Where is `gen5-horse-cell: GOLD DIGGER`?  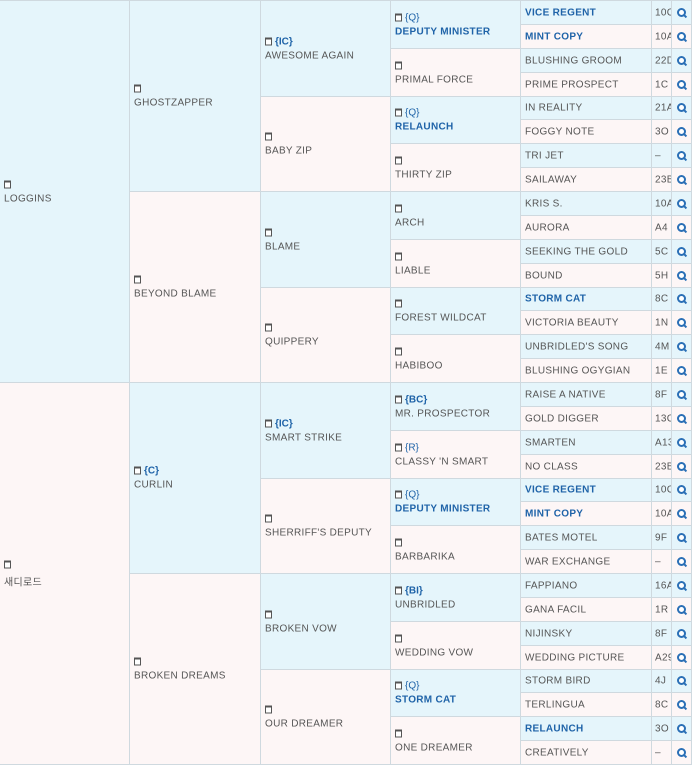
gen5-horse-cell: GOLD DIGGER is located at coordinates (586, 419).